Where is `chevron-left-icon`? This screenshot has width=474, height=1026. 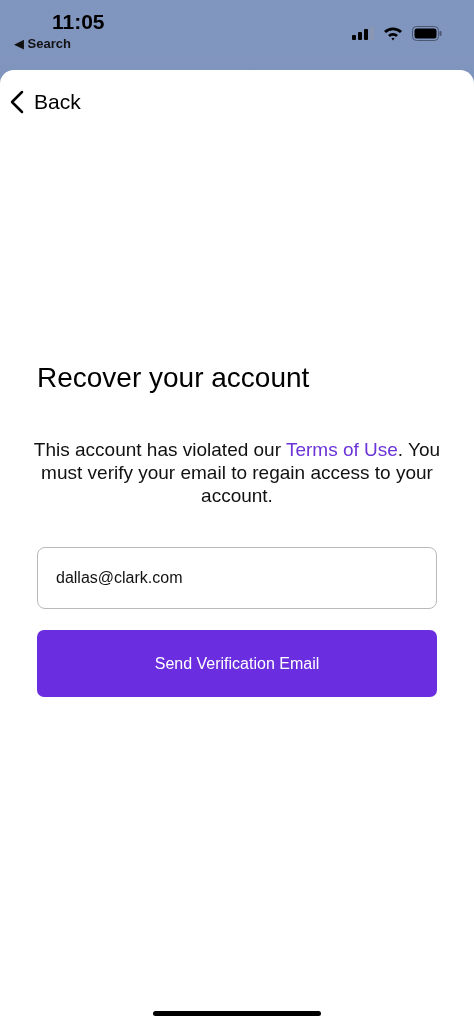
chevron-left-icon is located at coordinates (17, 102).